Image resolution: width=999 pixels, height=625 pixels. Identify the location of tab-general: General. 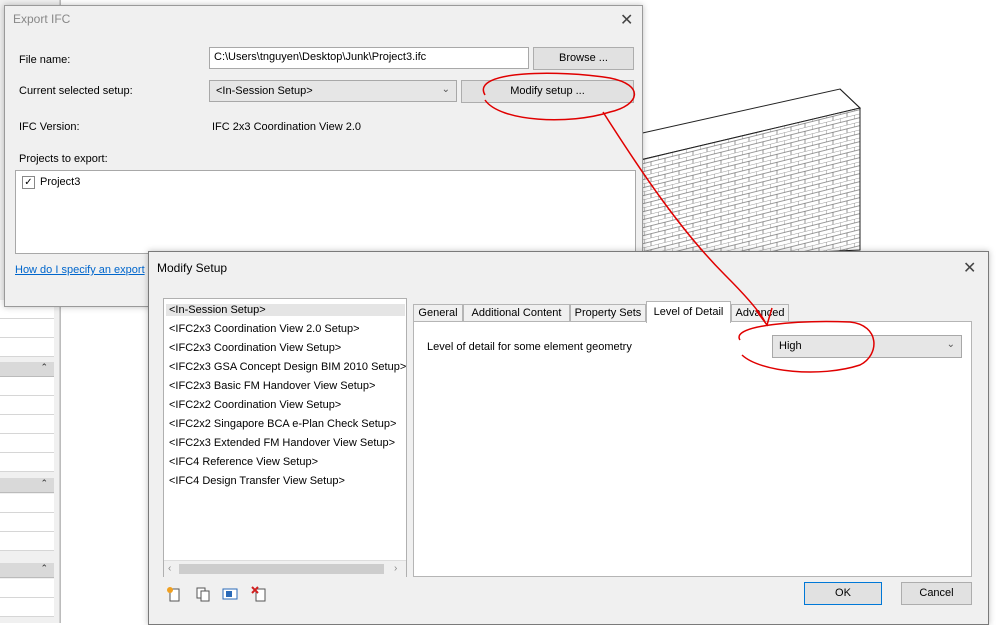
(438, 313).